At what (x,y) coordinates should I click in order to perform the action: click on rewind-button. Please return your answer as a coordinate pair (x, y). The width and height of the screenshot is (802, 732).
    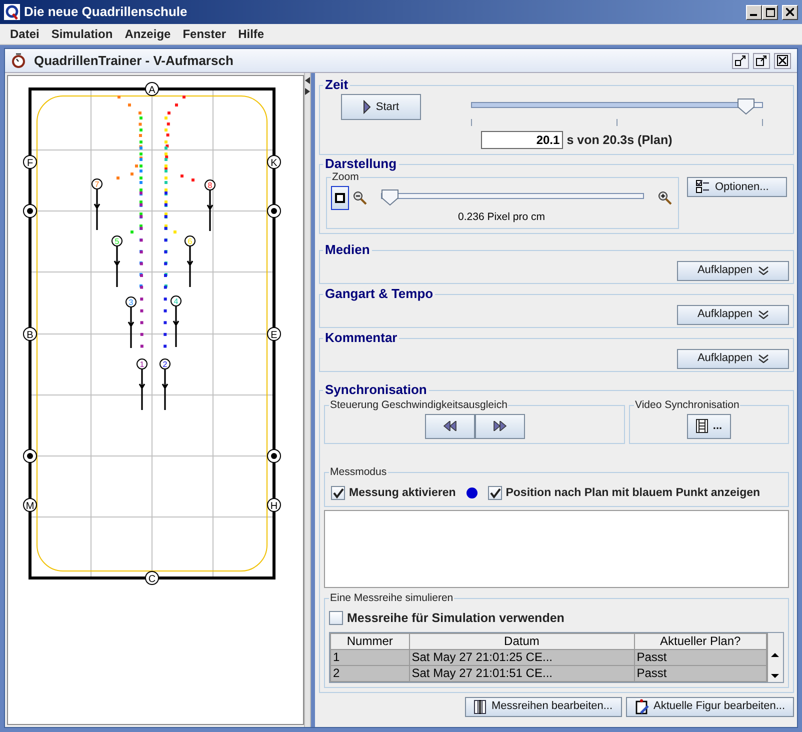
    Looking at the image, I should click on (449, 426).